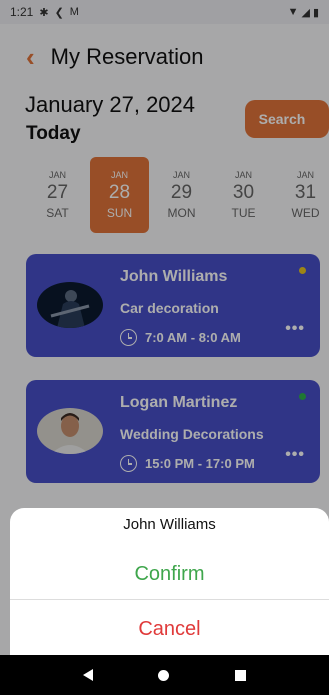  What do you see at coordinates (169, 574) in the screenshot?
I see `confirm-button: Confirm` at bounding box center [169, 574].